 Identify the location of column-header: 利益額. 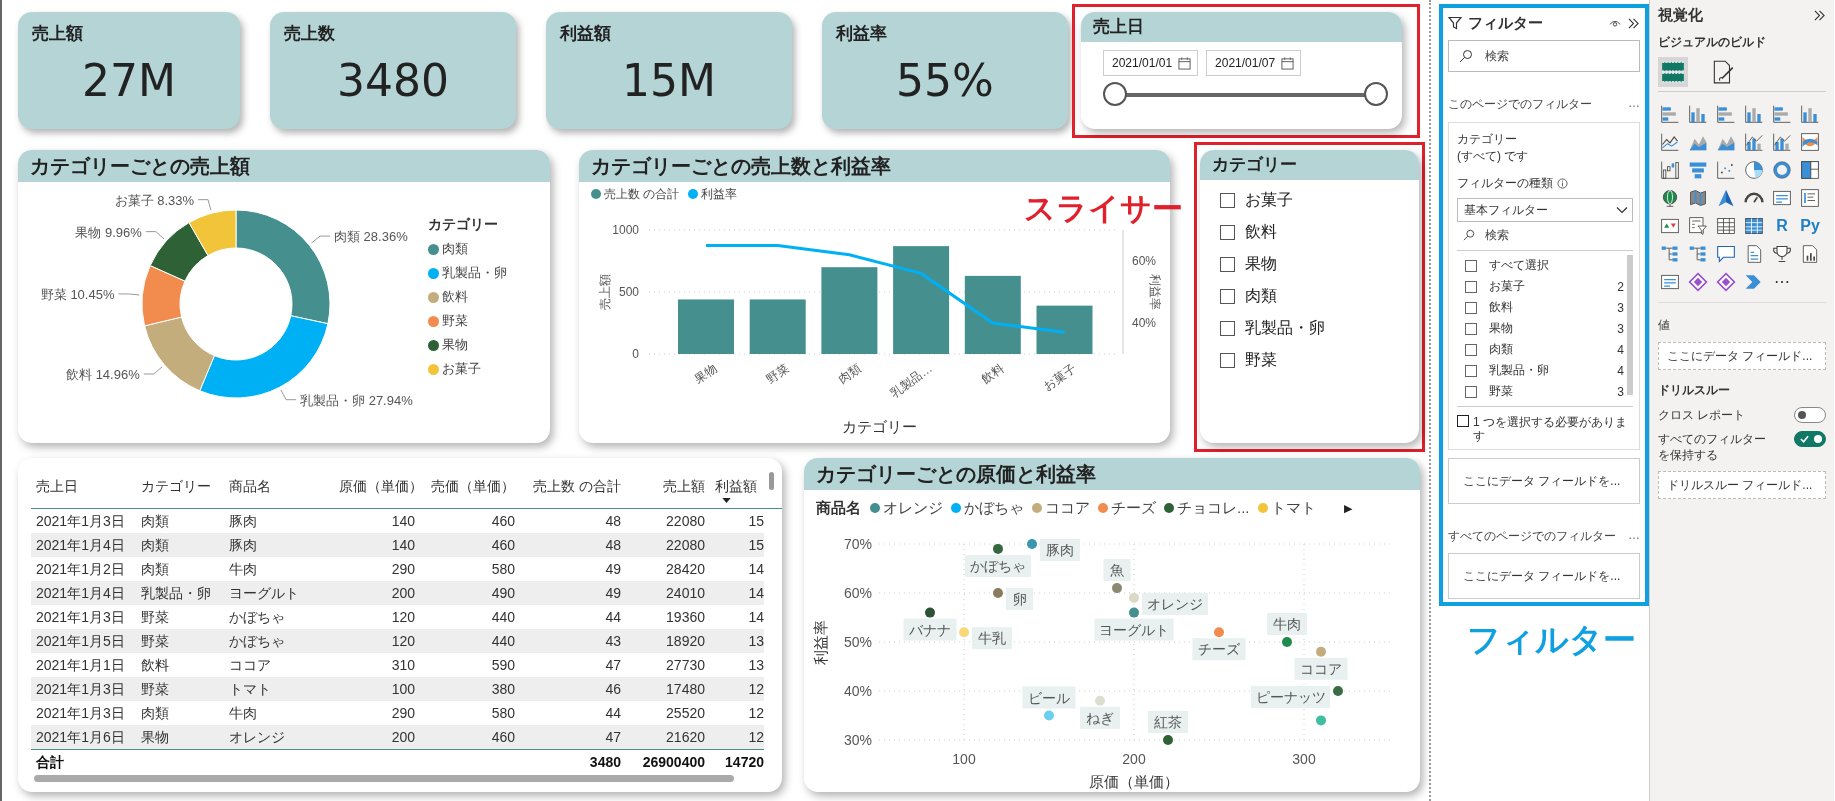
(737, 488).